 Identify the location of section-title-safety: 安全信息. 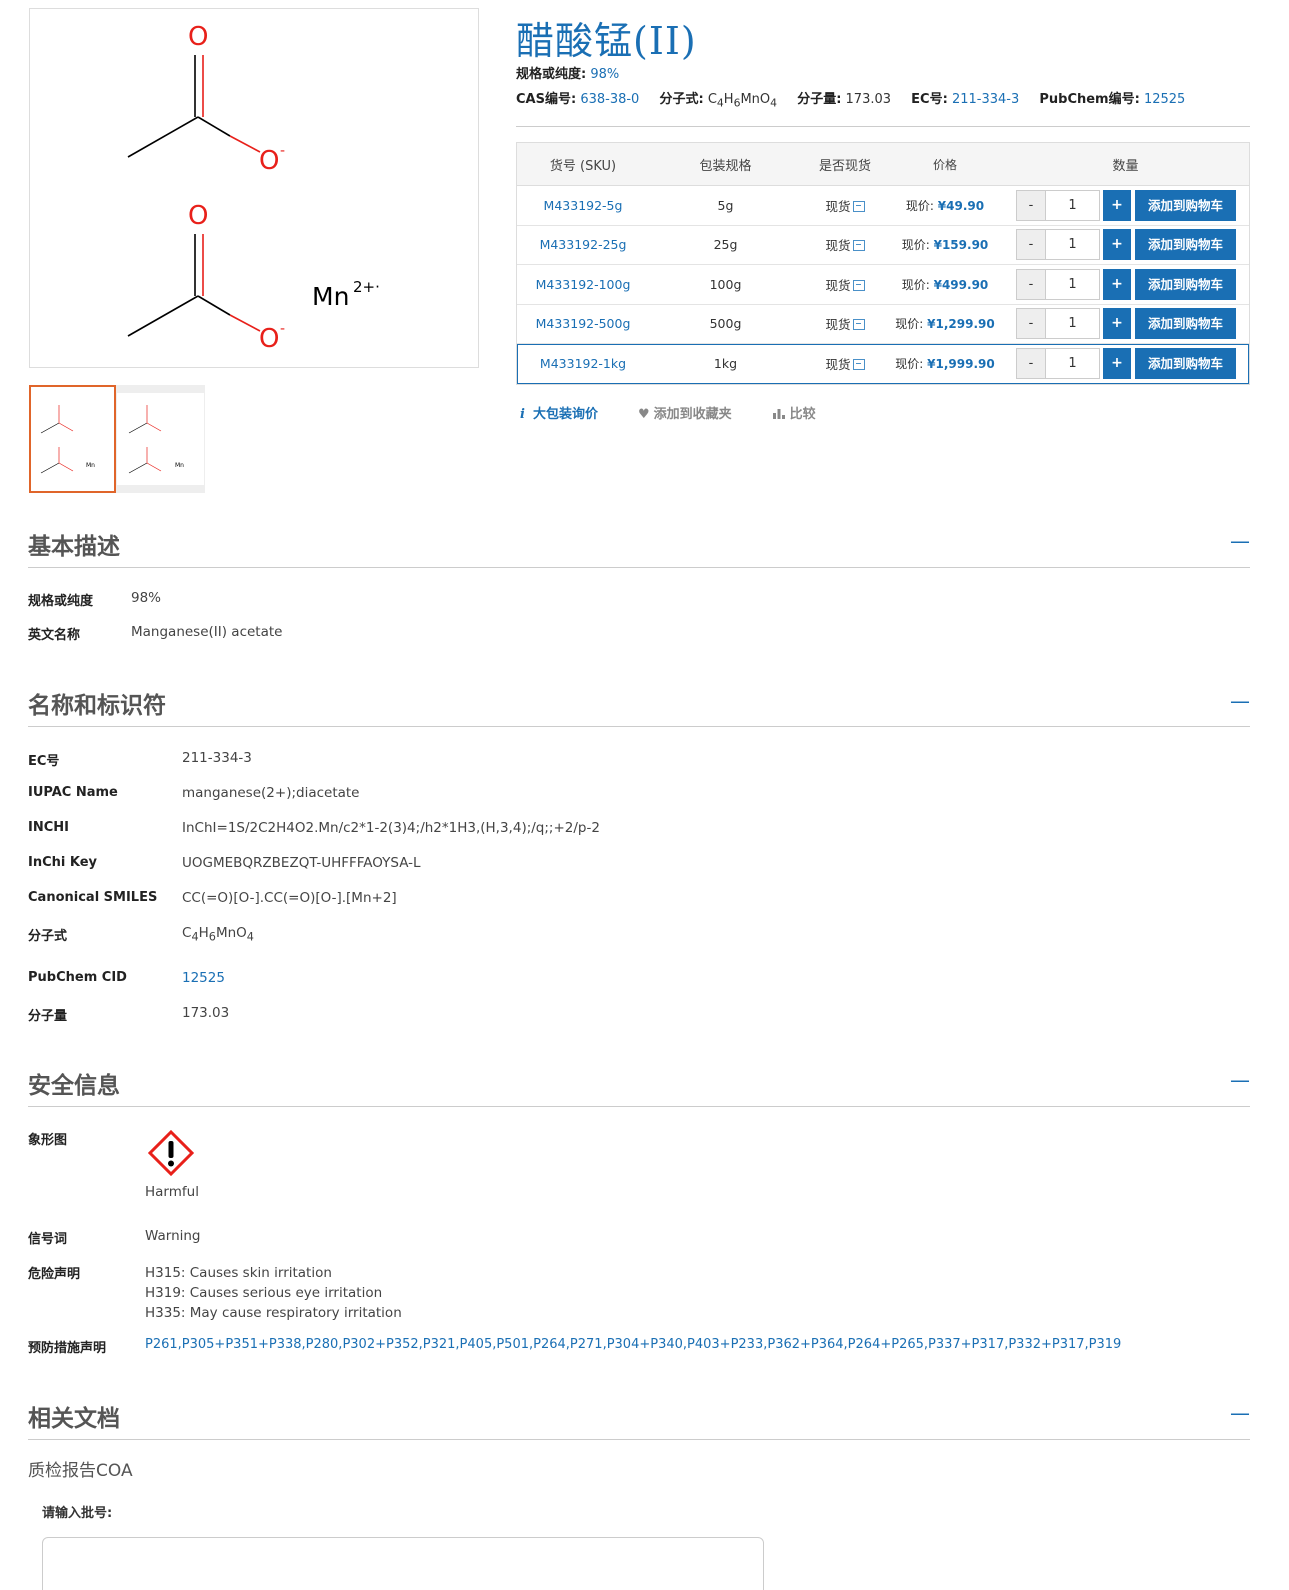
(74, 1086).